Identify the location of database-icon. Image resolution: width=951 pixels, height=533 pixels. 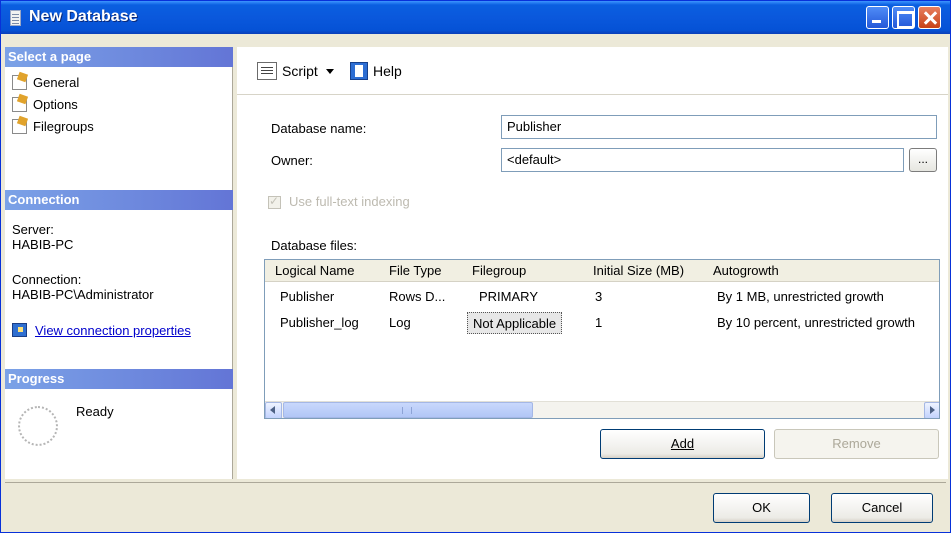
(15, 18).